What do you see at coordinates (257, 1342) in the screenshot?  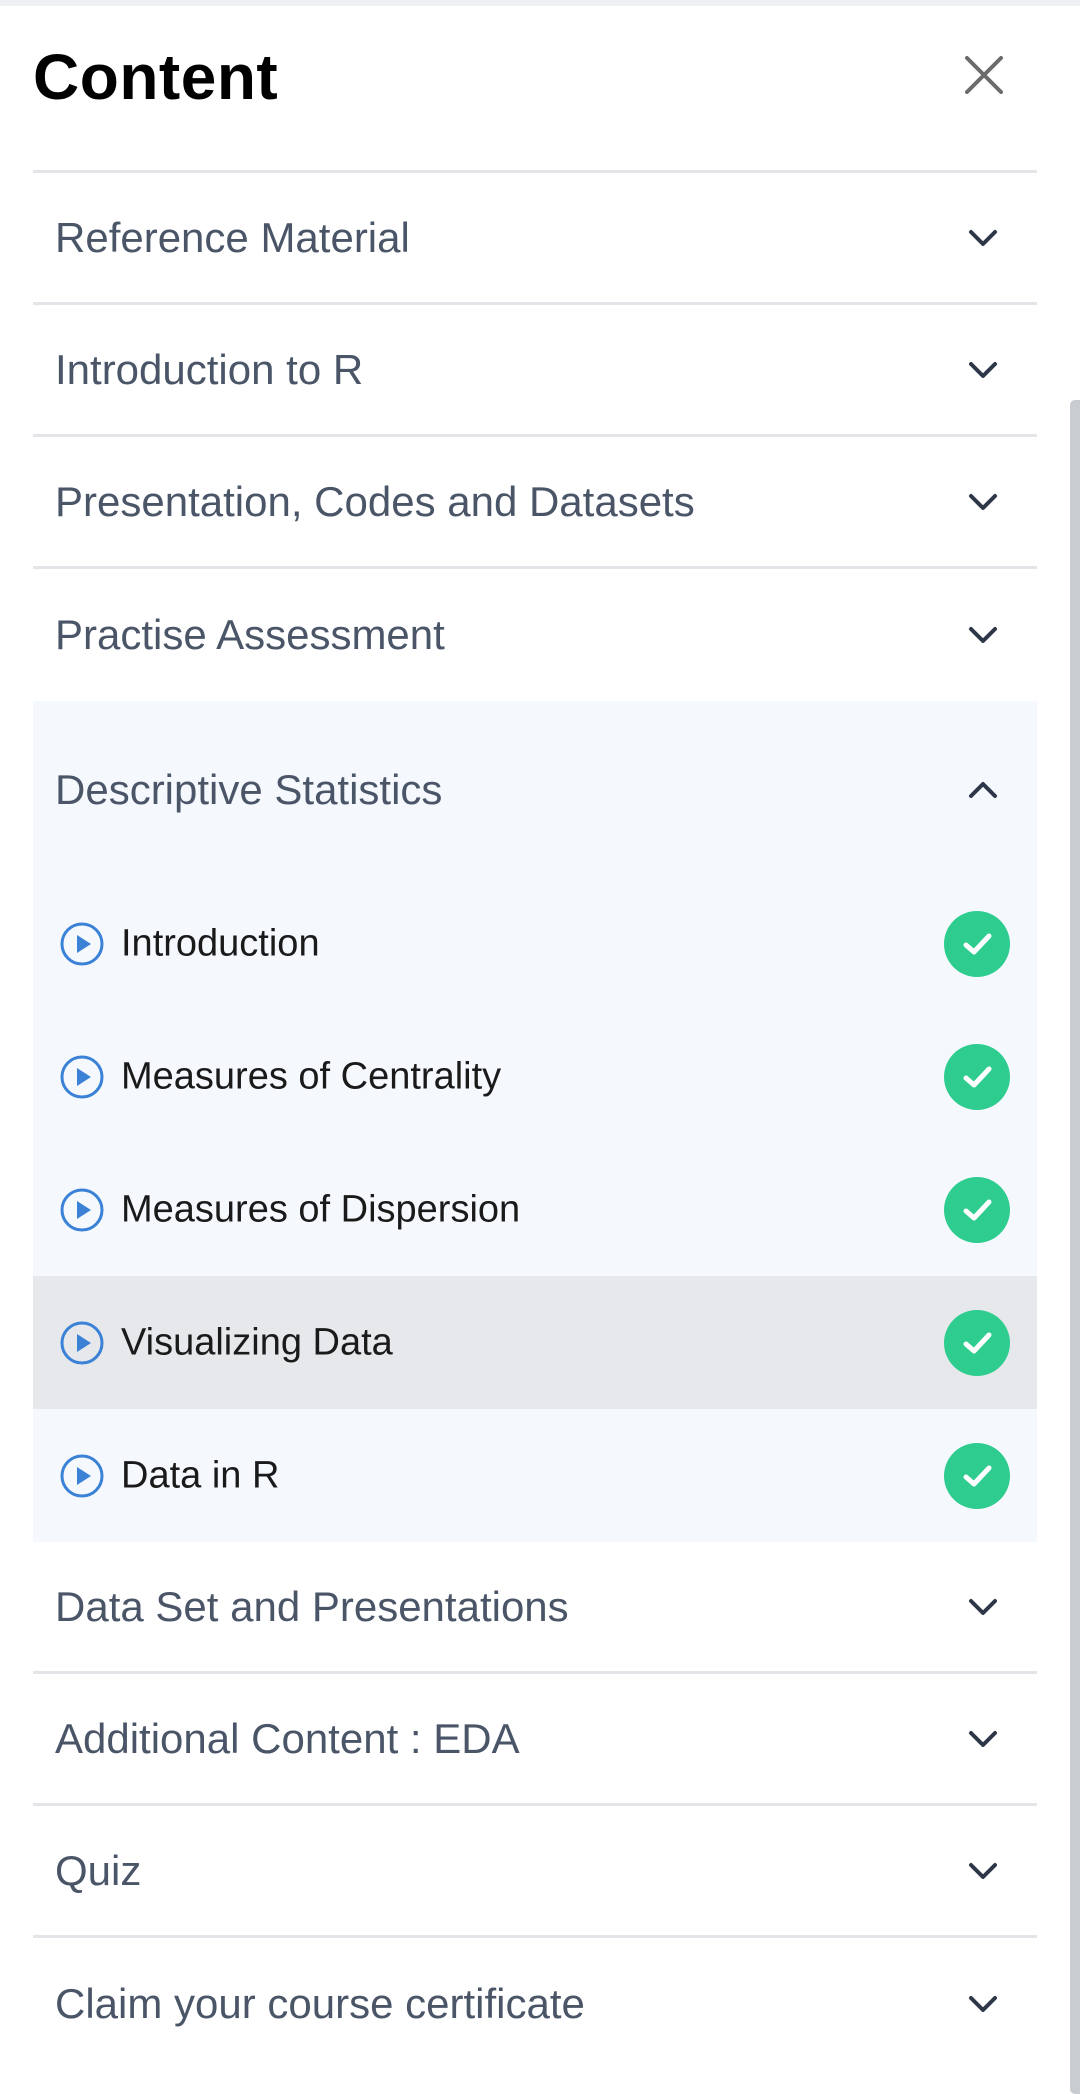 I see `lesson-label: Visualizing Data` at bounding box center [257, 1342].